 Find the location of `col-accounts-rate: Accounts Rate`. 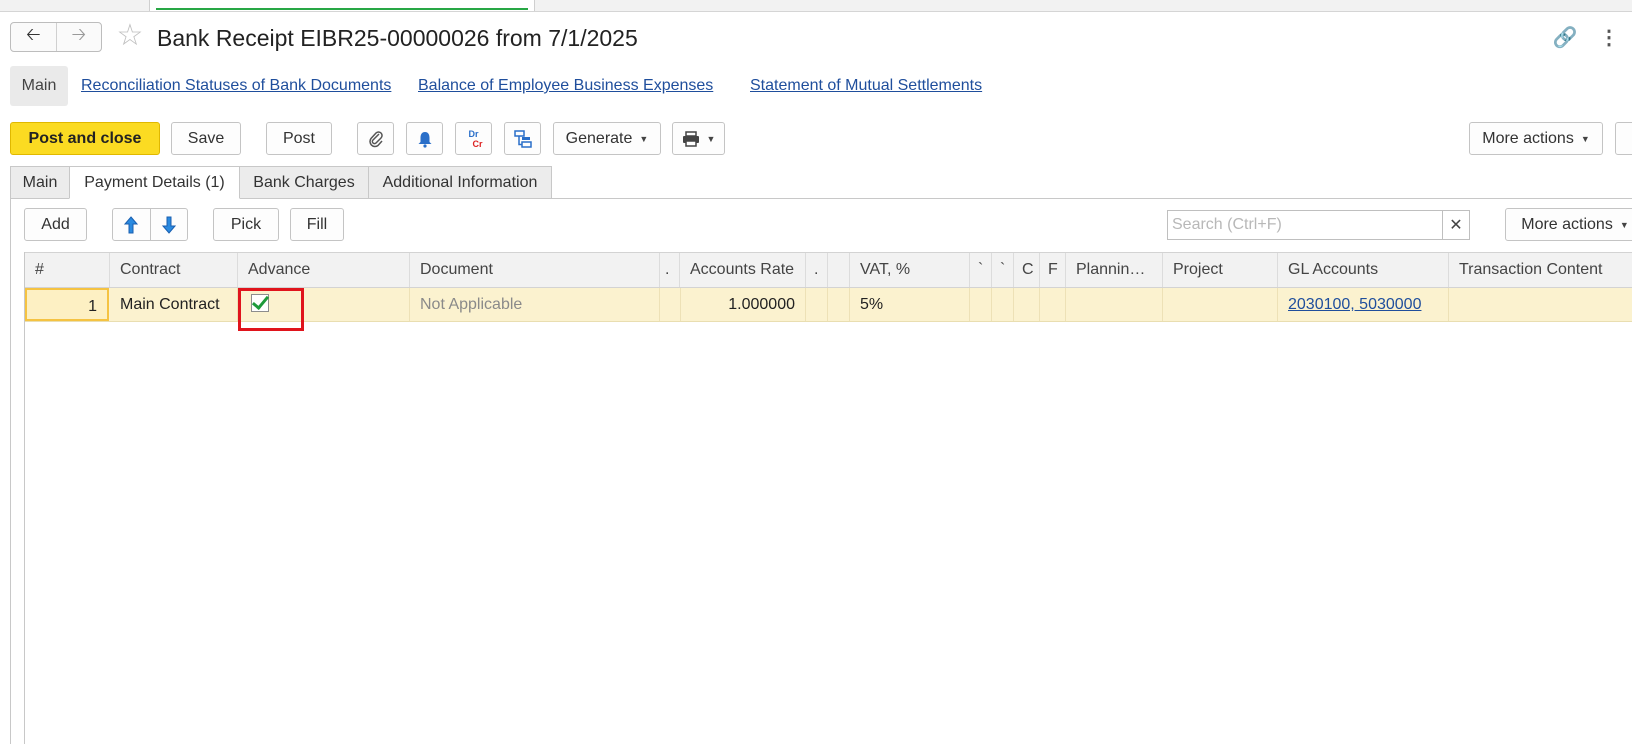

col-accounts-rate: Accounts Rate is located at coordinates (743, 270).